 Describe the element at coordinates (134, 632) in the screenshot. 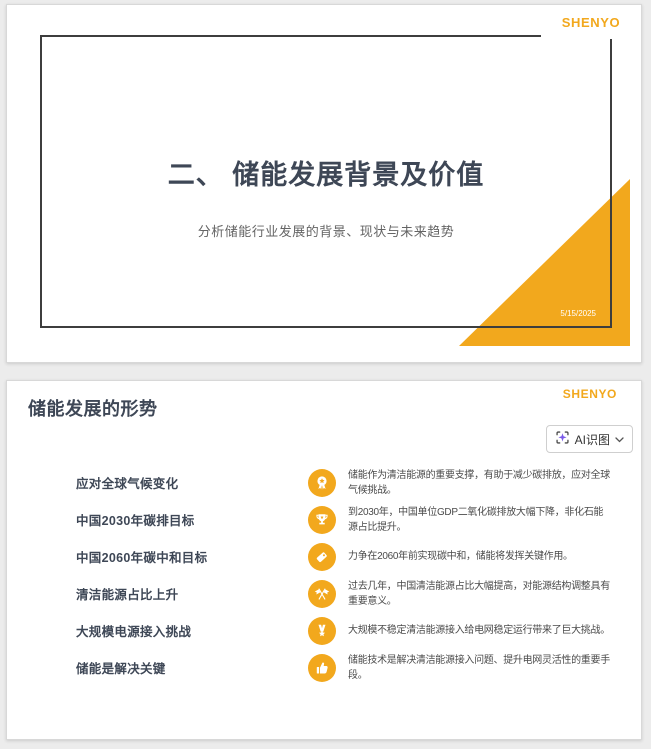

I see `item-label: 大规模电源接入挑战` at that location.